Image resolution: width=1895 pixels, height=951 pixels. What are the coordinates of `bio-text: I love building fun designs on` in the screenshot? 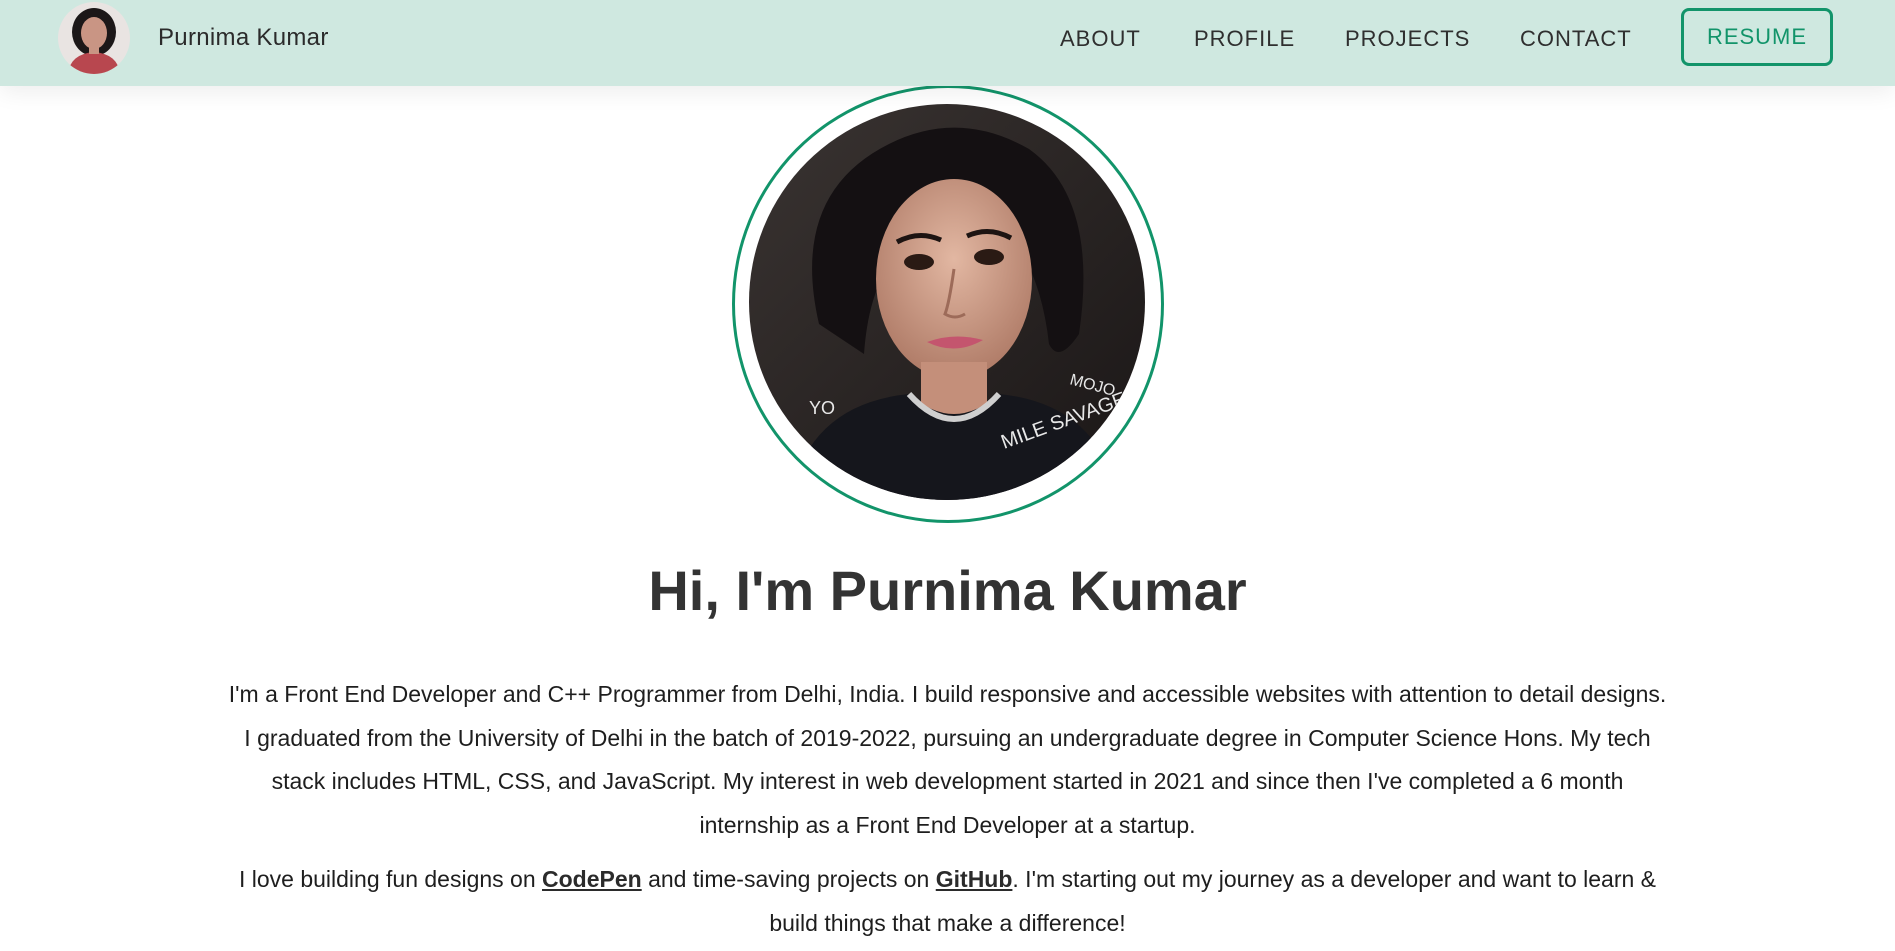 It's located at (390, 879).